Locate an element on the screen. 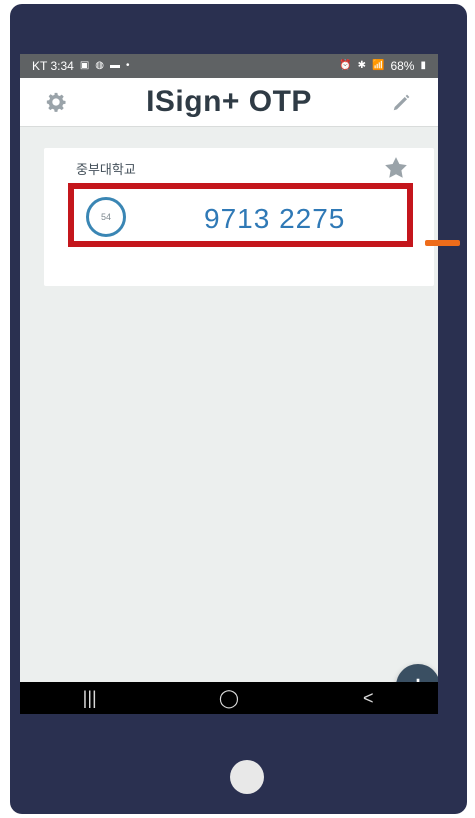 This screenshot has width=475, height=818. message-icon: ▬ is located at coordinates (115, 65).